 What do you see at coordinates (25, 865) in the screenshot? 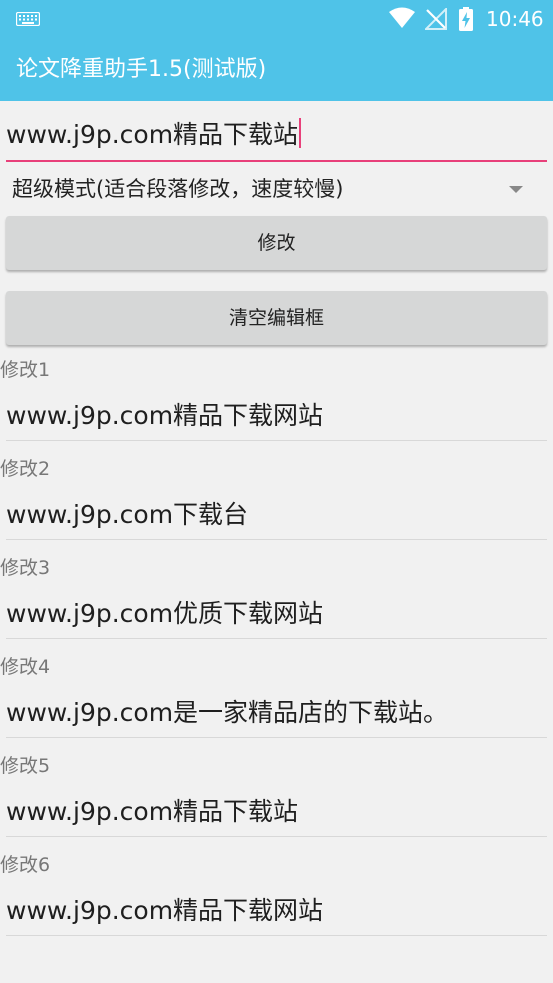
I see `result-label-6: 修改6` at bounding box center [25, 865].